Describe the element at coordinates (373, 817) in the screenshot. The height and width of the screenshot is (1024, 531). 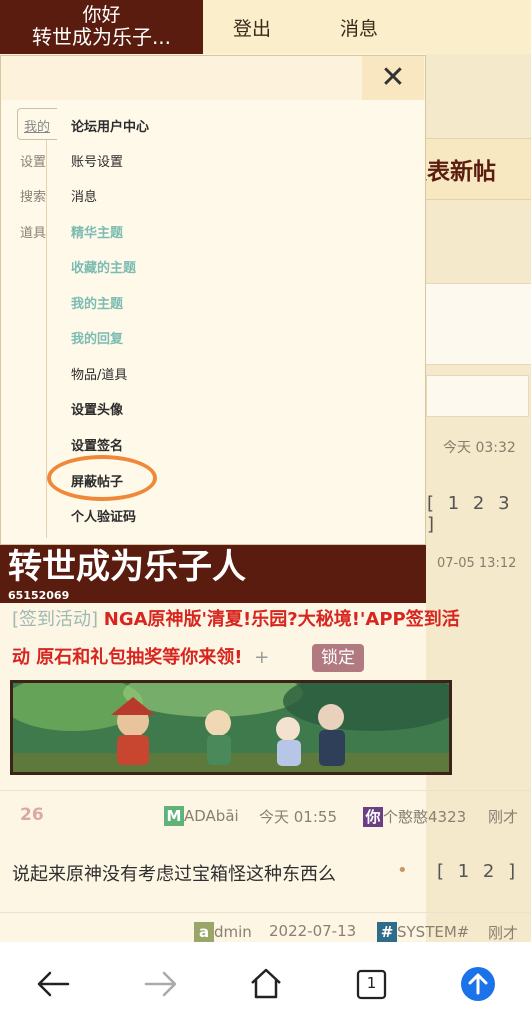
I see `last-reply-avatar: 你` at that location.